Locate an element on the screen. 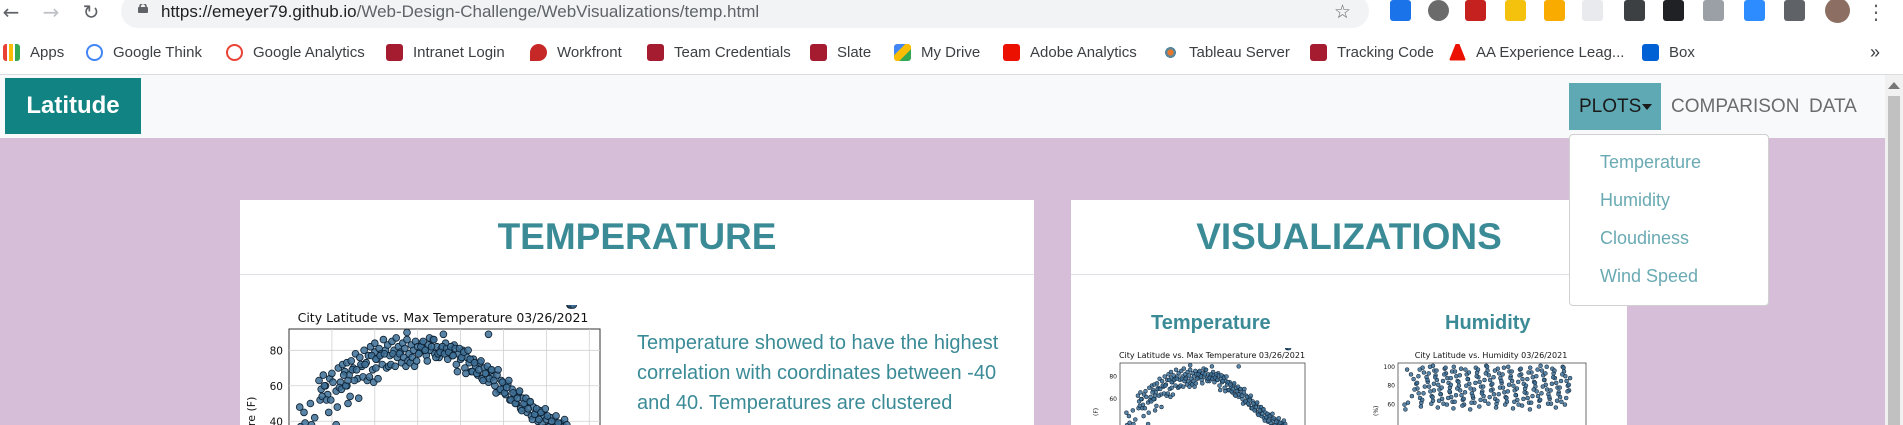  bookmark-item: Tableau Server is located at coordinates (1226, 52).